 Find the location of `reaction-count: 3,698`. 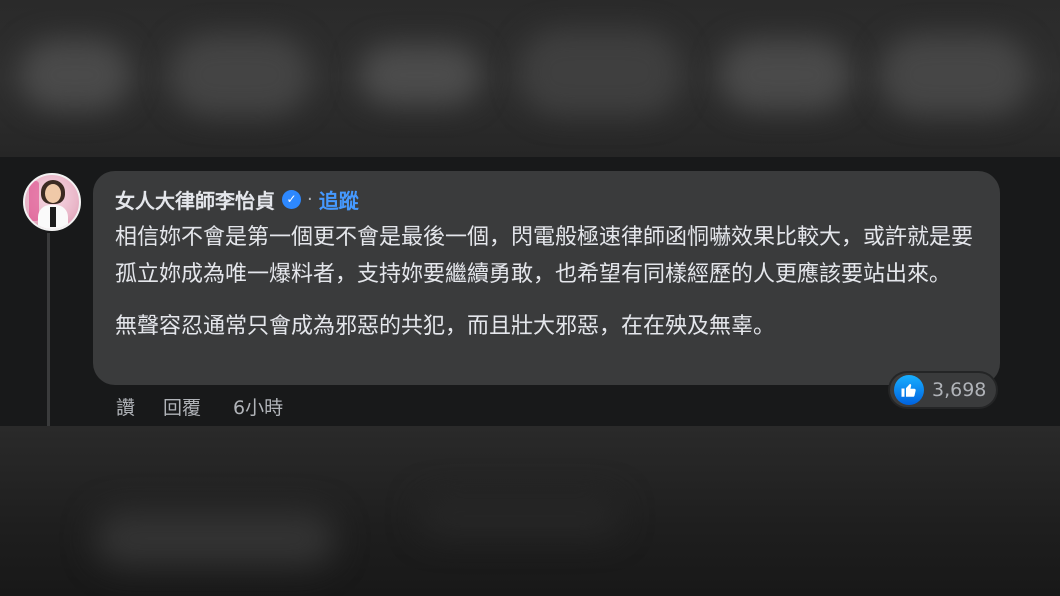

reaction-count: 3,698 is located at coordinates (959, 390).